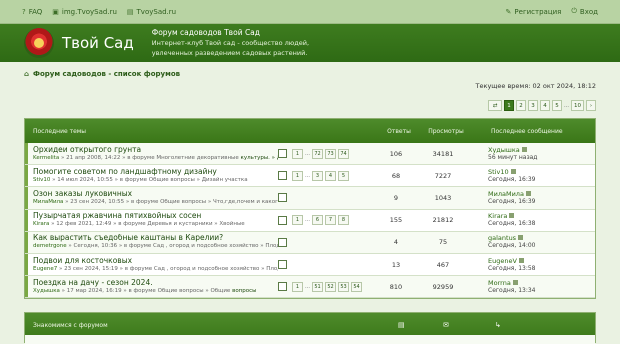  What do you see at coordinates (506, 194) in the screenshot?
I see `last-post-author: МилаМила` at bounding box center [506, 194].